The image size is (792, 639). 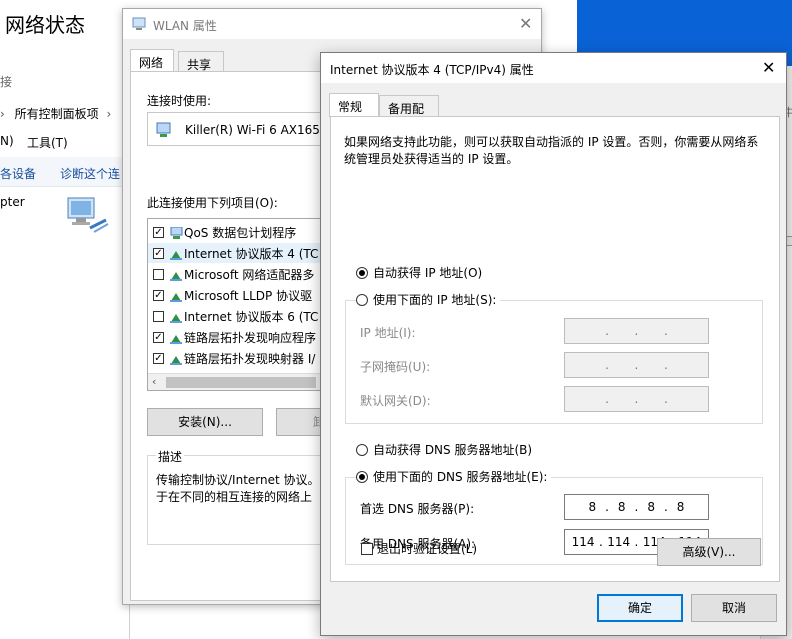 I want to click on qos-icon, so click(x=176, y=232).